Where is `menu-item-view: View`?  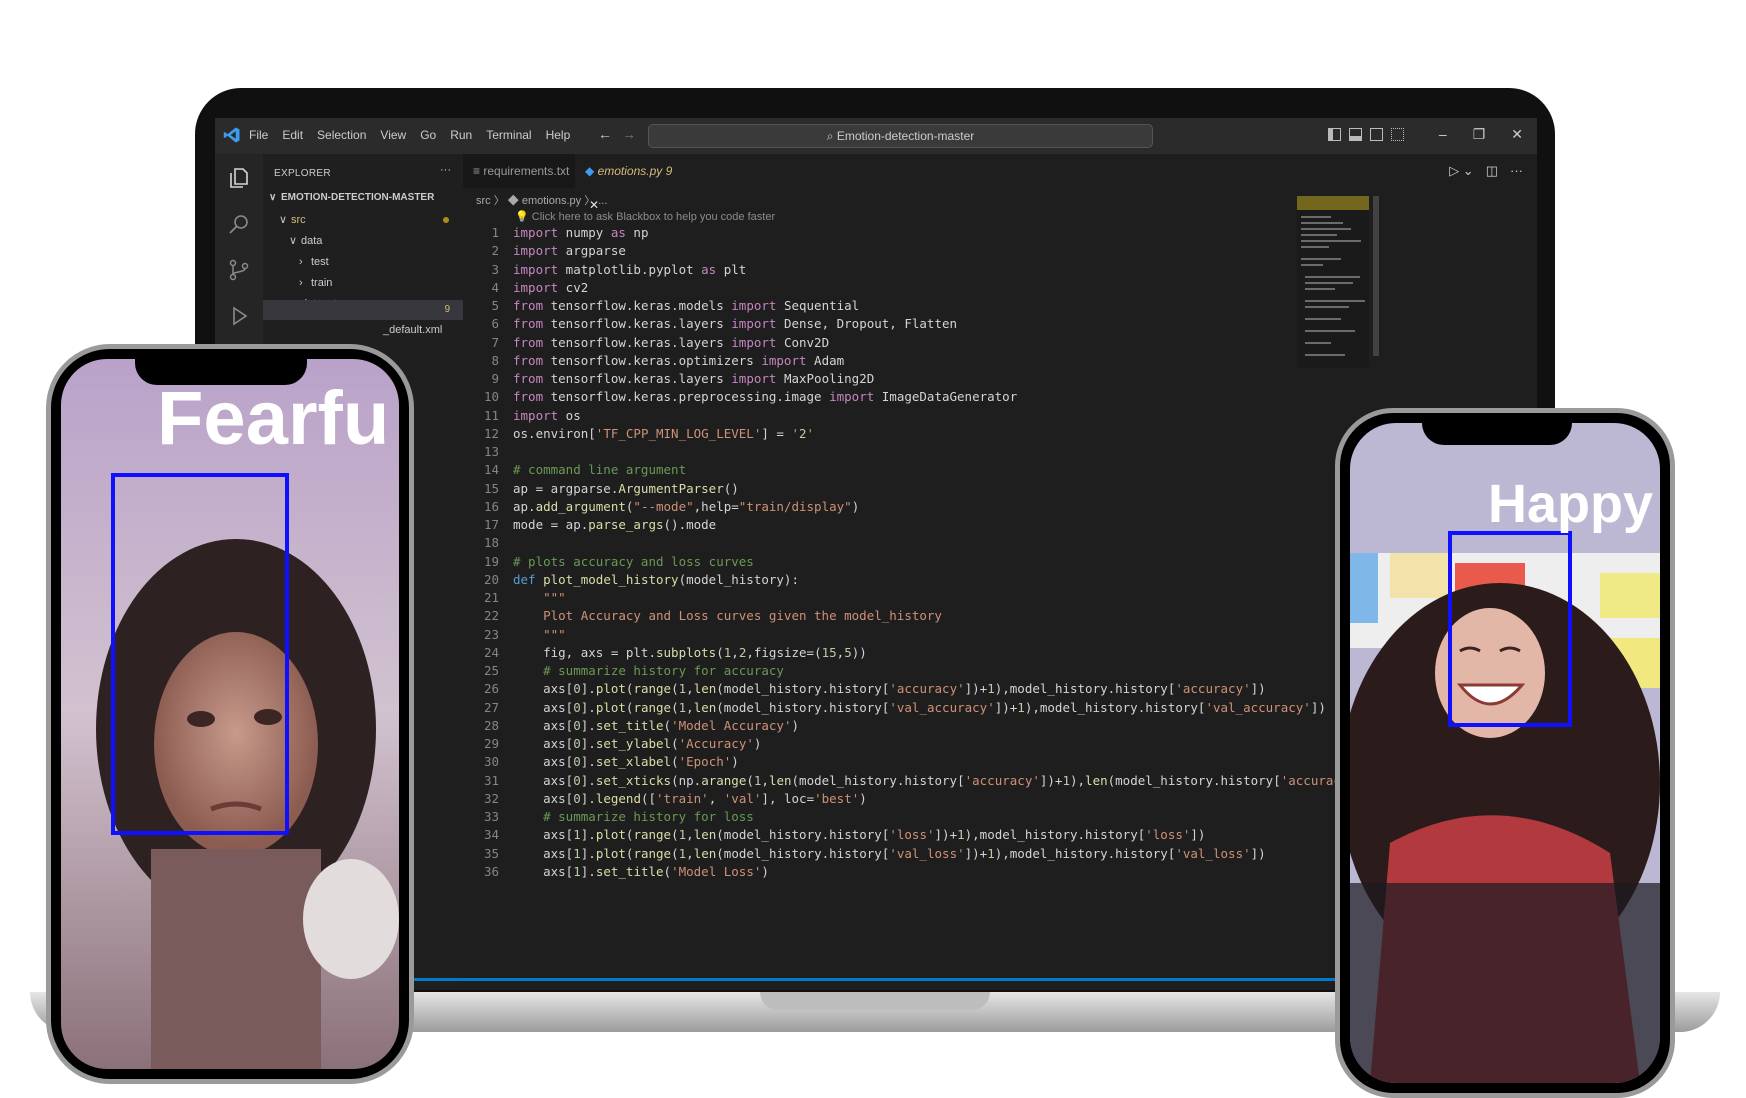
menu-item-view: View is located at coordinates (393, 135).